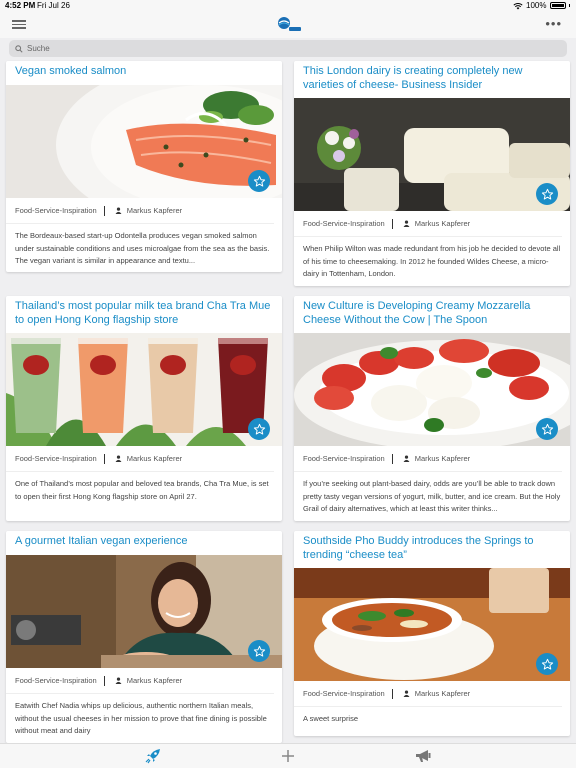  I want to click on search-icon, so click(19, 48).